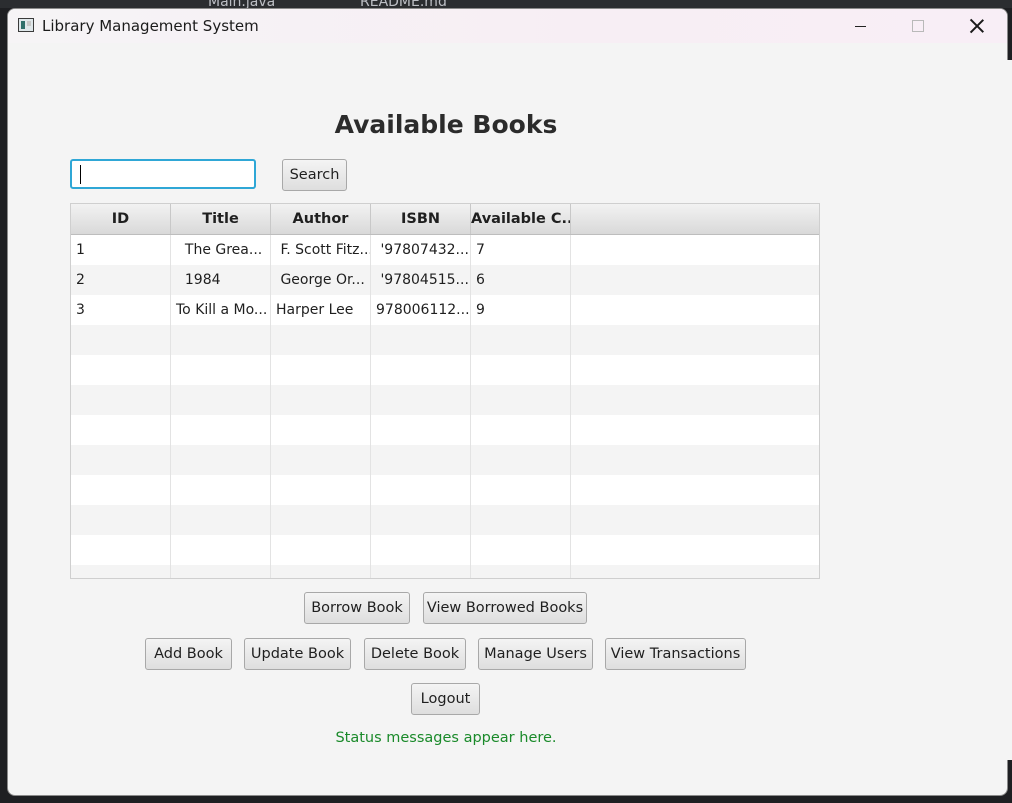 This screenshot has width=1012, height=803. I want to click on maximize-icon, so click(918, 26).